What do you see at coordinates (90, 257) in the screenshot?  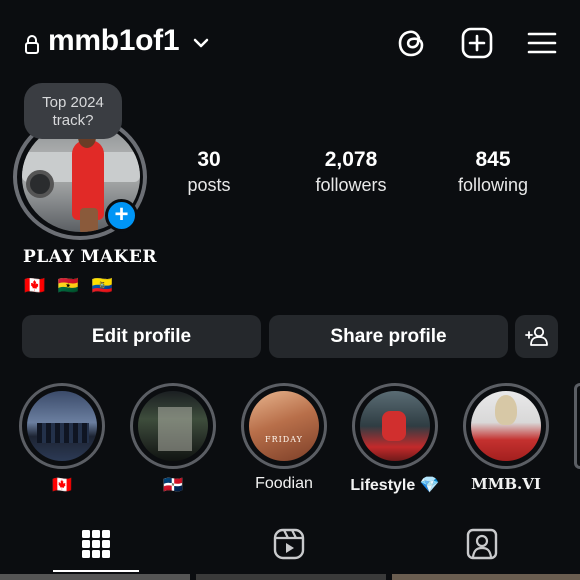 I see `display-name: PLAY MAKER` at bounding box center [90, 257].